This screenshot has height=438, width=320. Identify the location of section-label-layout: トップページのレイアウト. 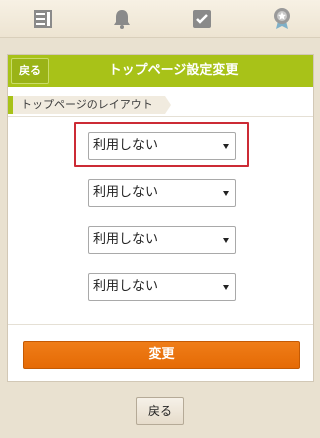
(89, 105).